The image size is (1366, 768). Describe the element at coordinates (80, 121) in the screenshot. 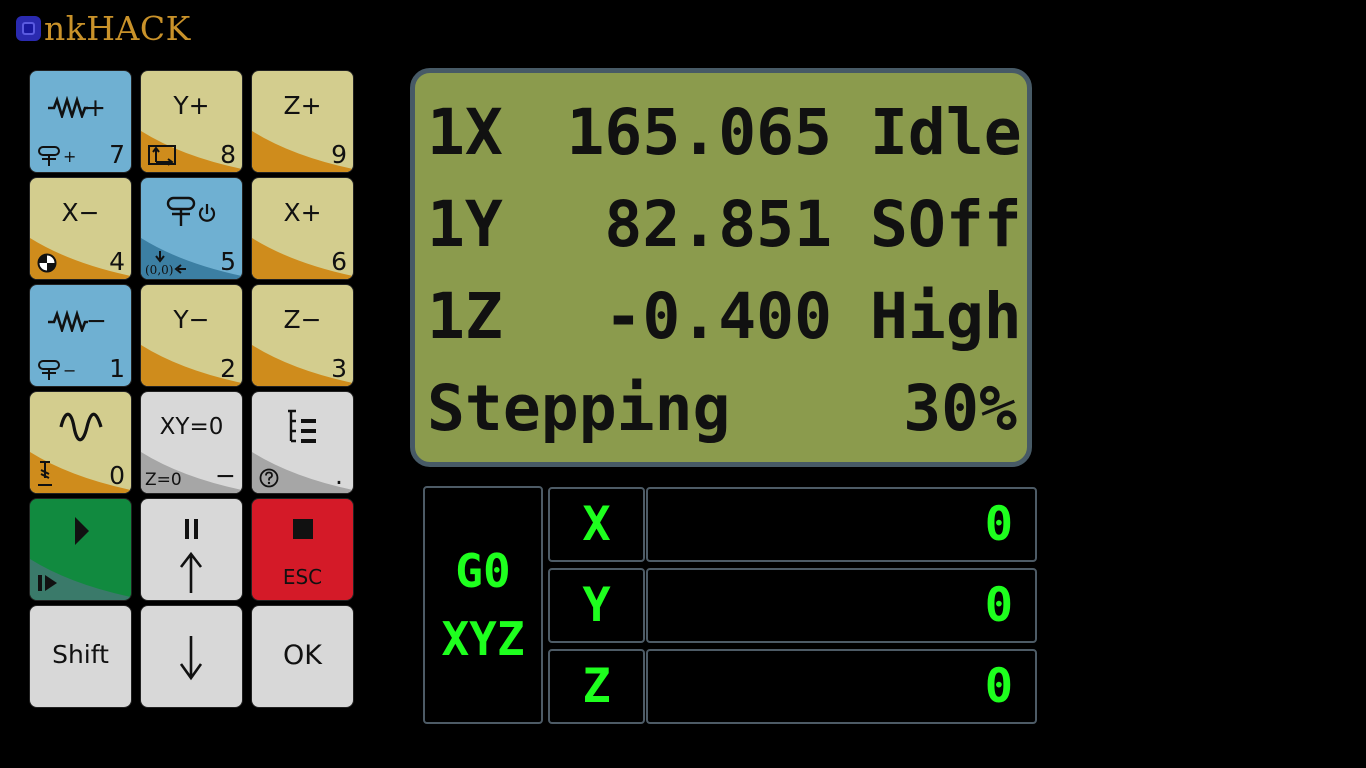

I see `feed-increase-key: + + 7` at that location.